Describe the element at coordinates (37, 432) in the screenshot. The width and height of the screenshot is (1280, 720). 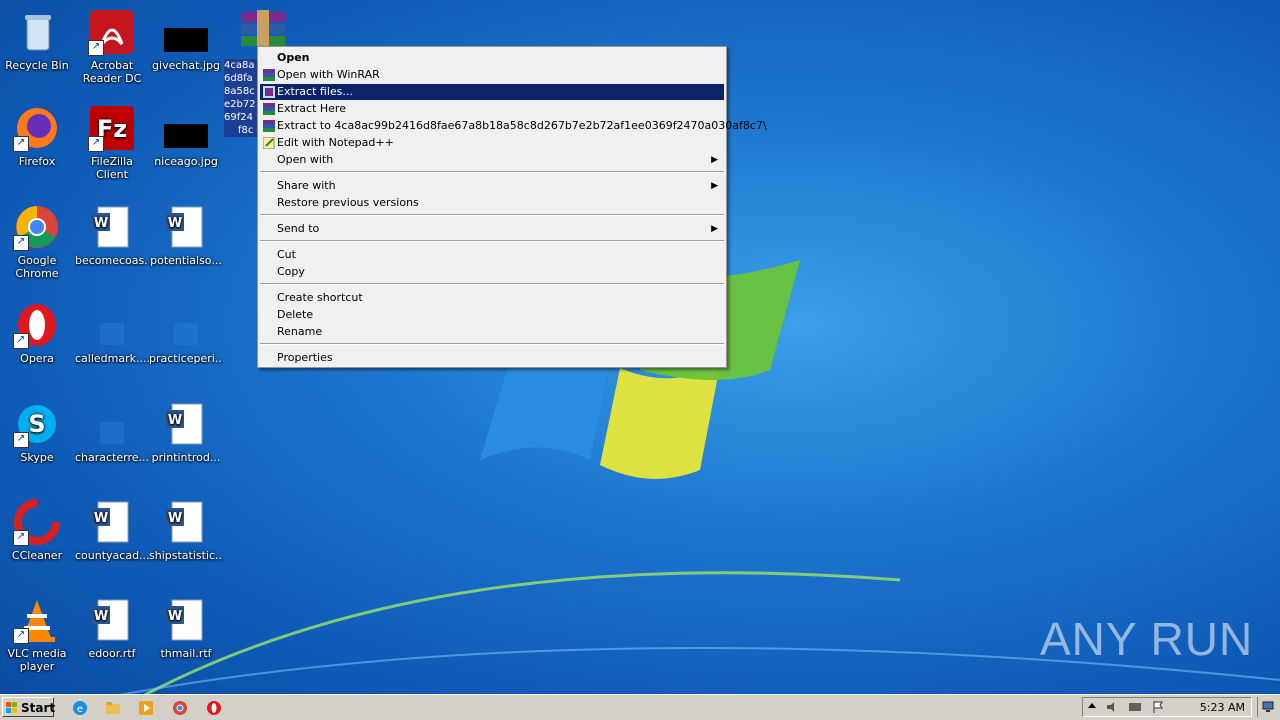
I see `skype-icon: S ↗ Skype` at that location.